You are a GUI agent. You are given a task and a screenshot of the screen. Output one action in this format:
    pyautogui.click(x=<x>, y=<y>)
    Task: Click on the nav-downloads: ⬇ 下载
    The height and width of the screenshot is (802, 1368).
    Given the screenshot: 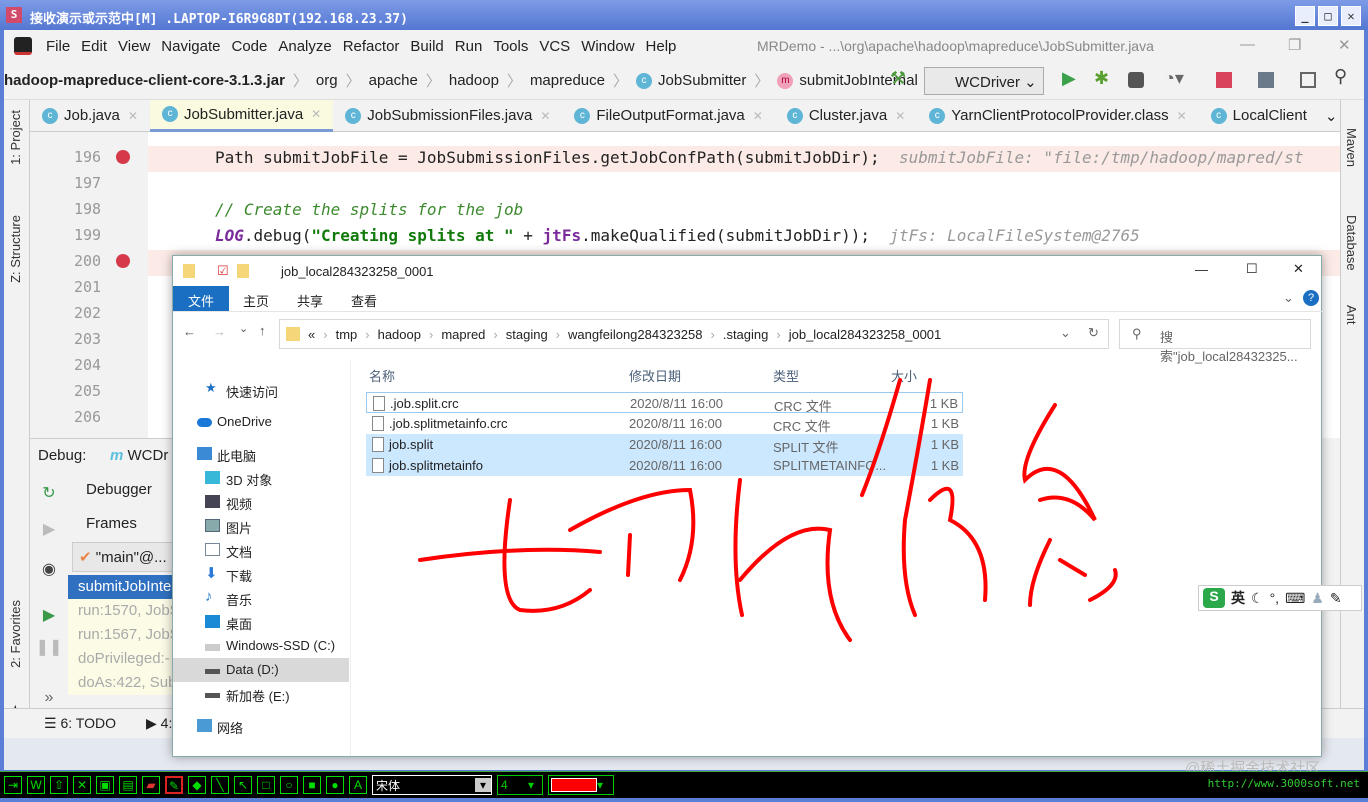 What is the action you would take?
    pyautogui.click(x=261, y=574)
    